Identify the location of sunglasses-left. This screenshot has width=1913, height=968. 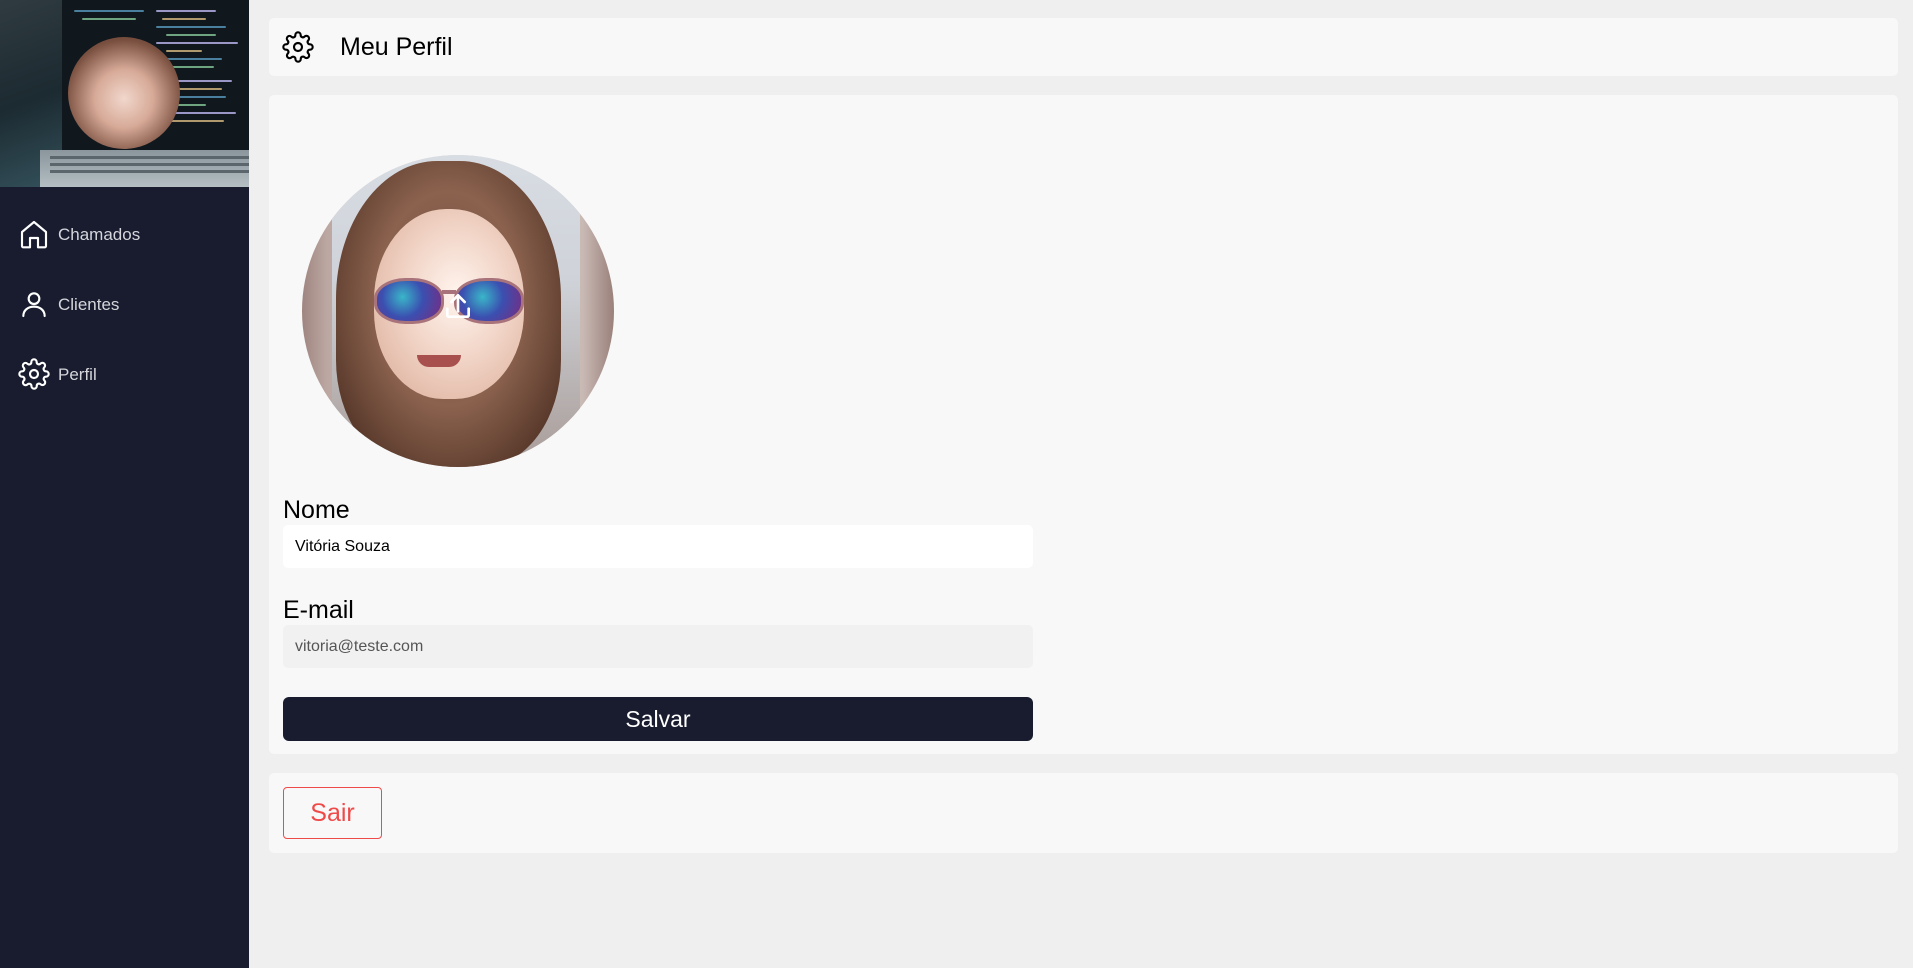
(409, 301).